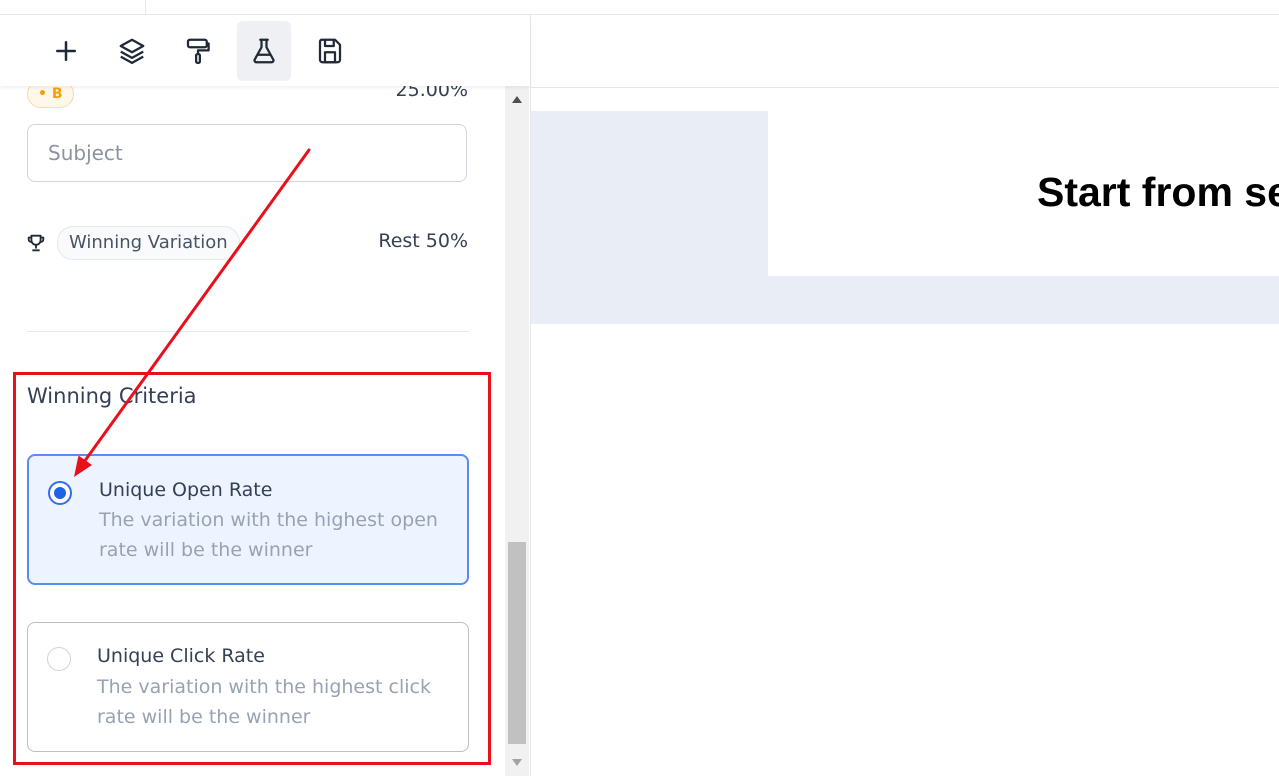  Describe the element at coordinates (36, 243) in the screenshot. I see `trophy-icon` at that location.